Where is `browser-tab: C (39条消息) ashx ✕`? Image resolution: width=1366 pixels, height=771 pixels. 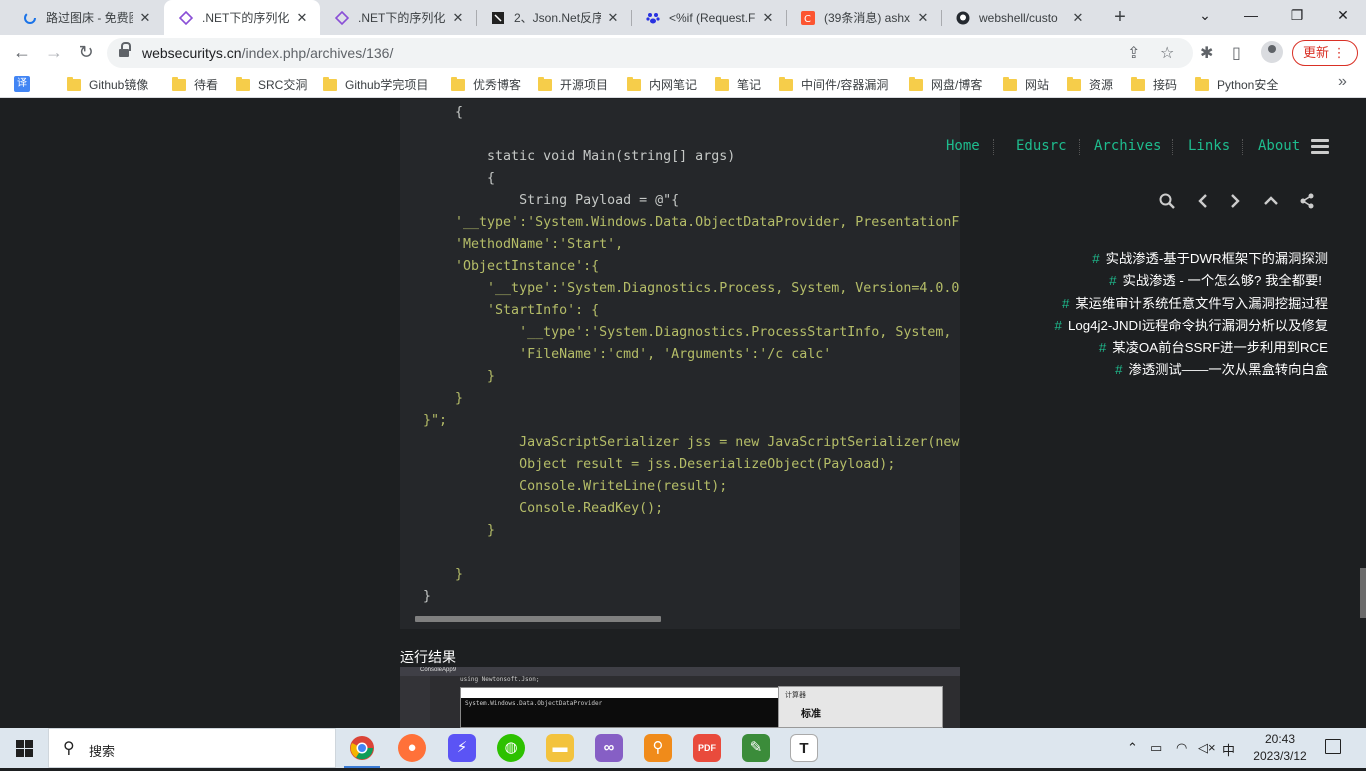
browser-tab: C (39条消息) ashx ✕ is located at coordinates (863, 17).